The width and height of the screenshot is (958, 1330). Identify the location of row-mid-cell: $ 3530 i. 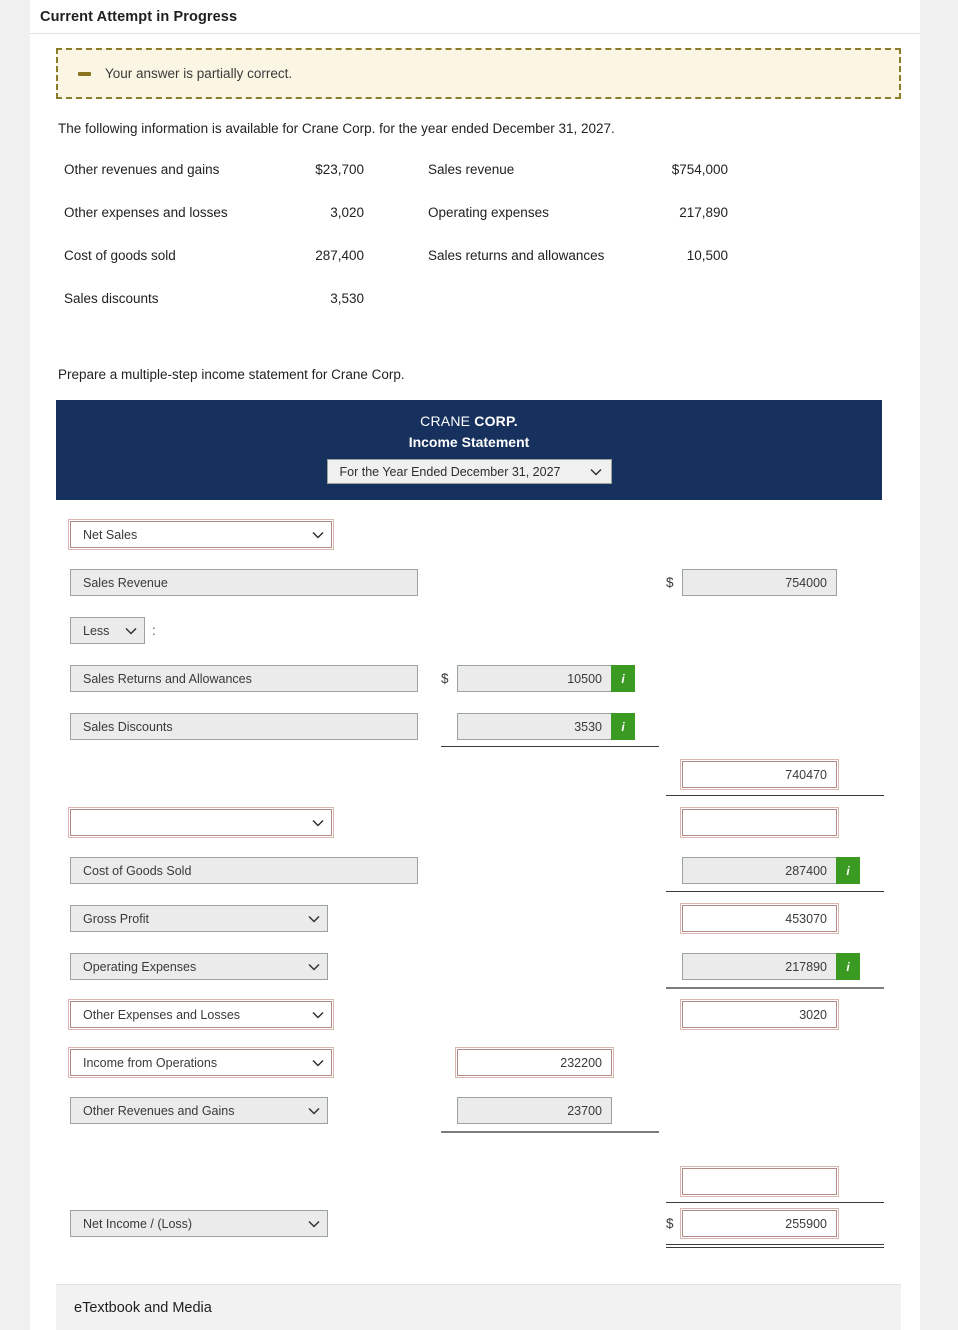
(538, 726).